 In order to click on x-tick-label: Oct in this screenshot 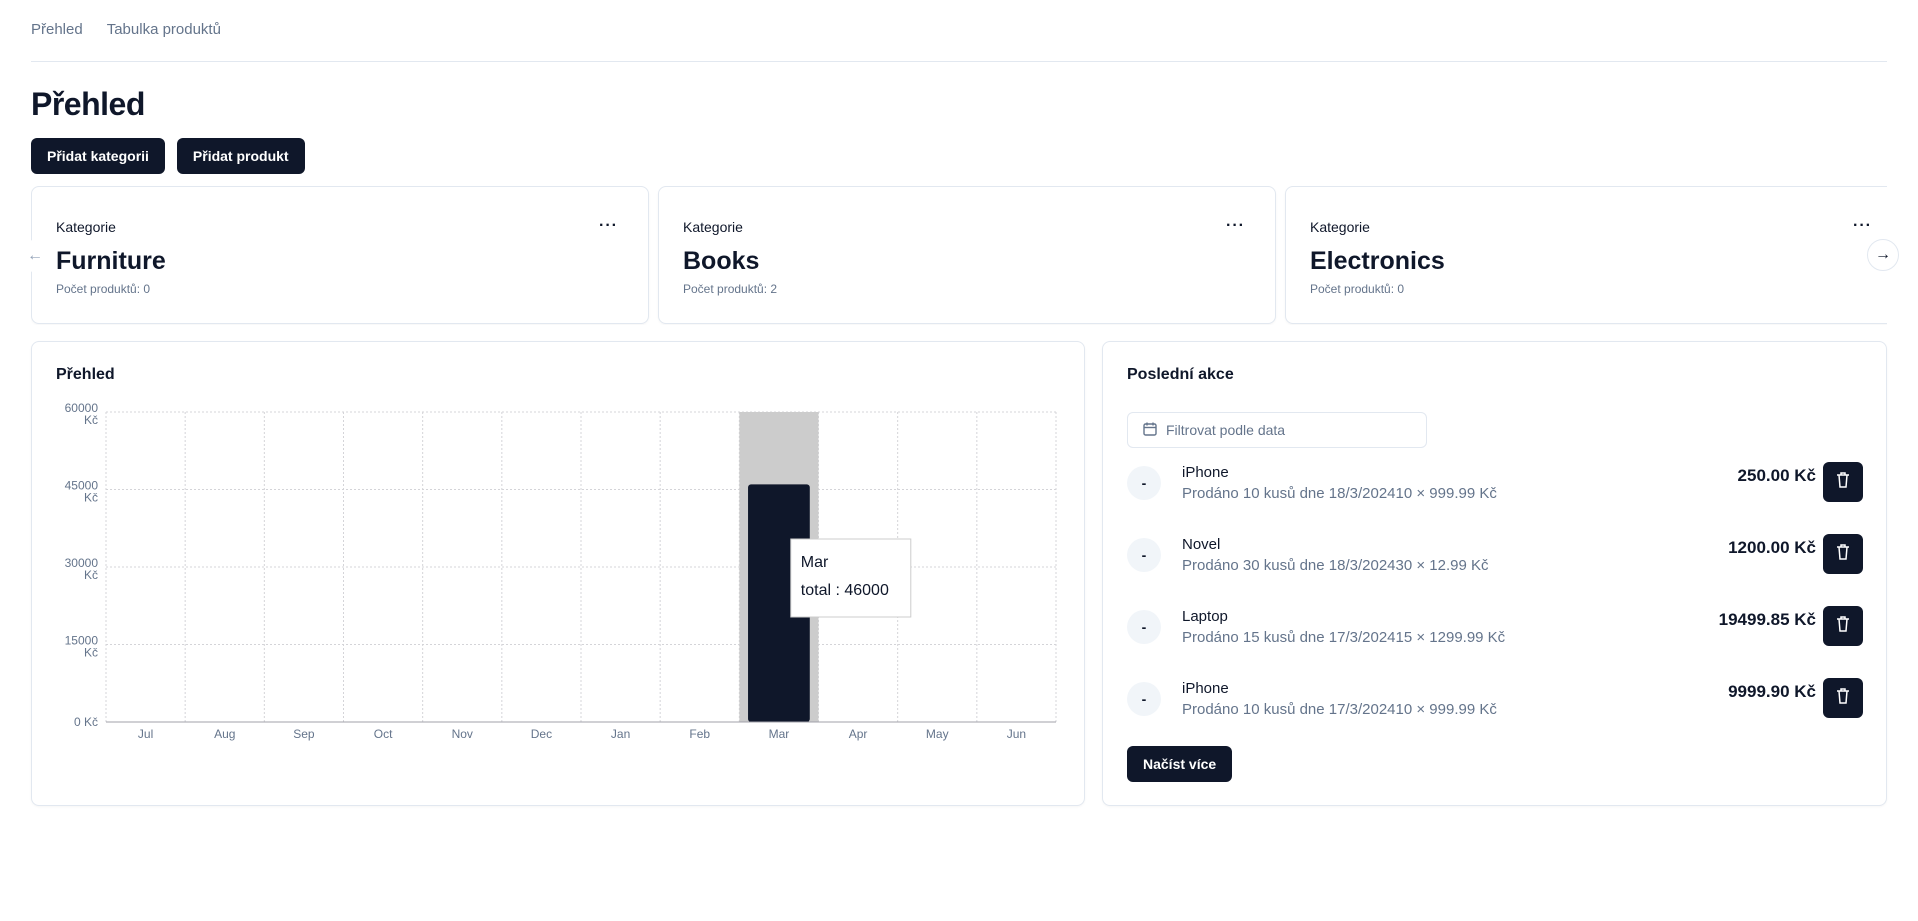, I will do `click(383, 734)`.